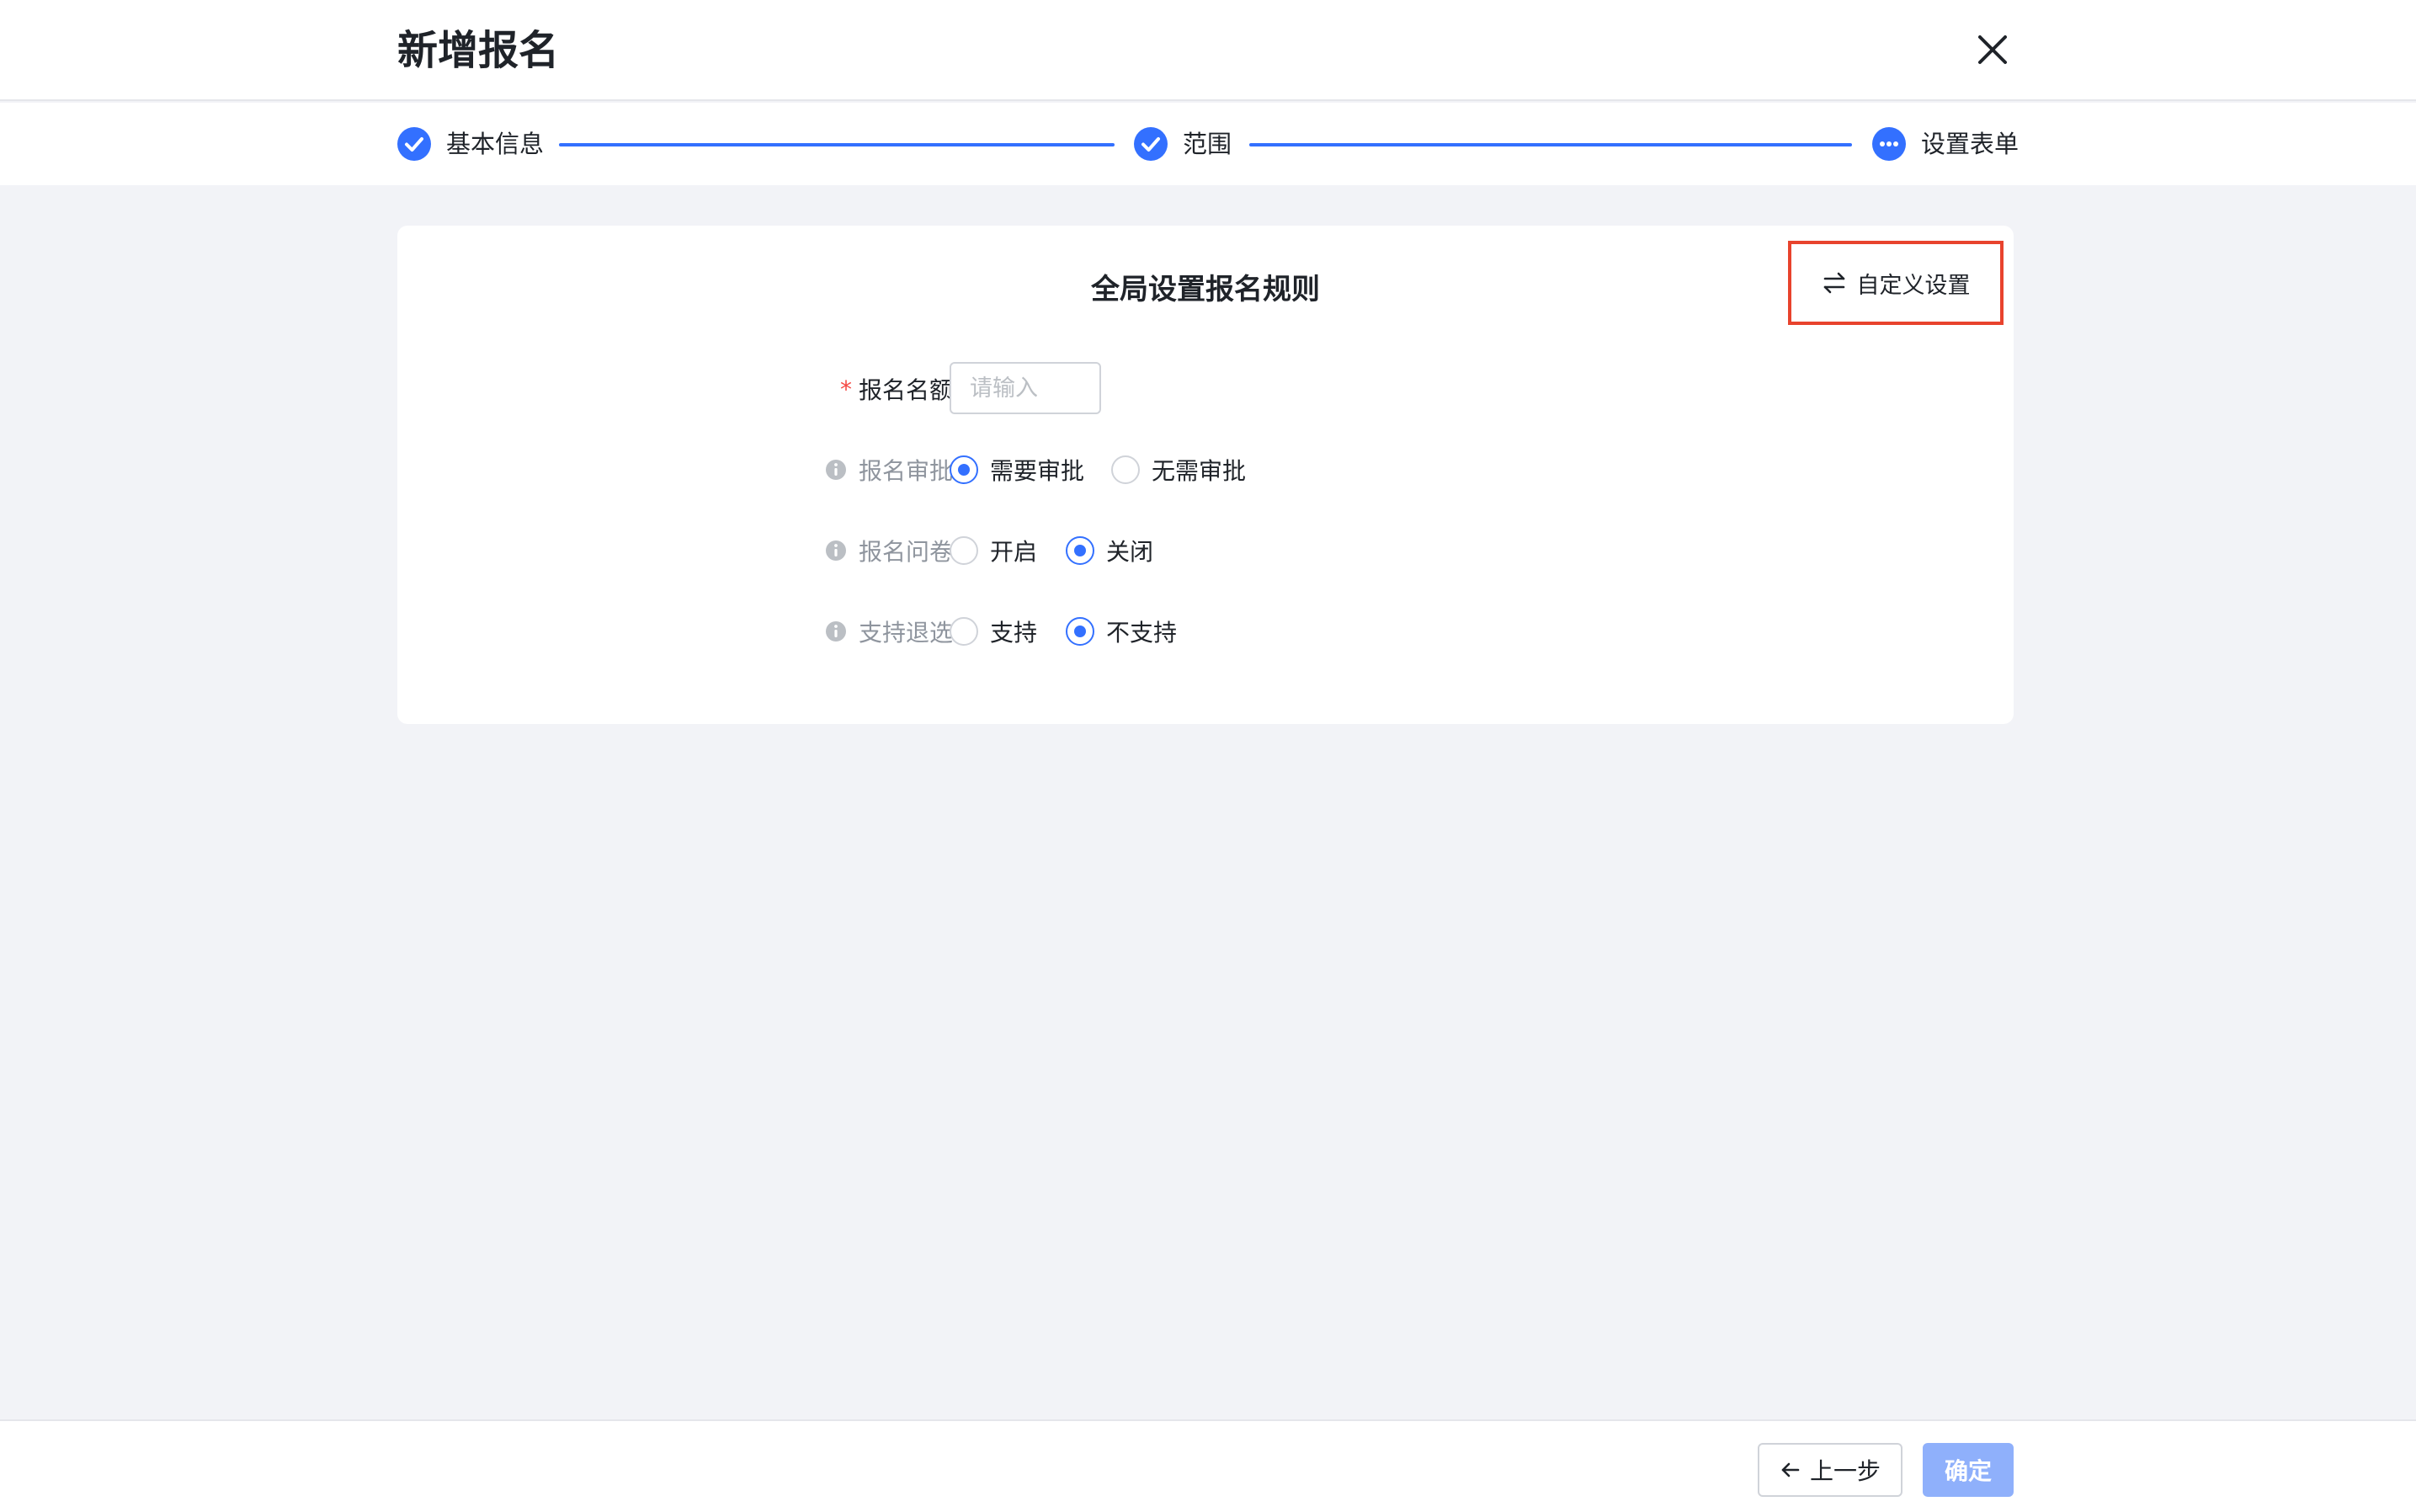 The image size is (2416, 1512). I want to click on page-title: 新增报名, so click(478, 51).